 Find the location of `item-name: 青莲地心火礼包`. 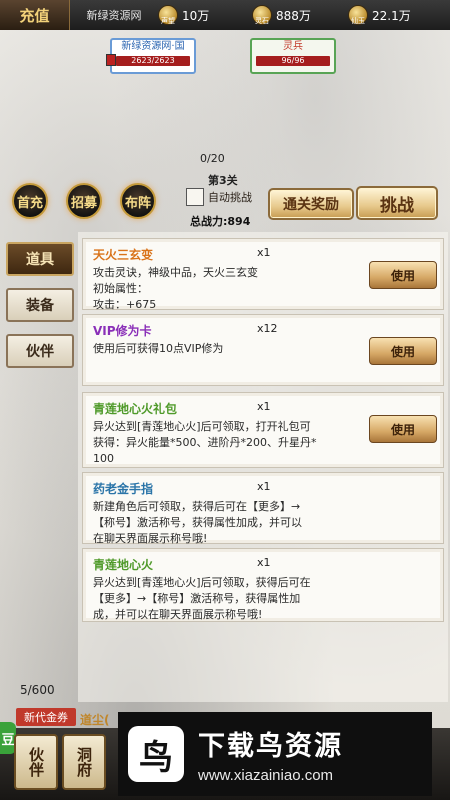

item-name: 青莲地心火礼包 is located at coordinates (135, 409).